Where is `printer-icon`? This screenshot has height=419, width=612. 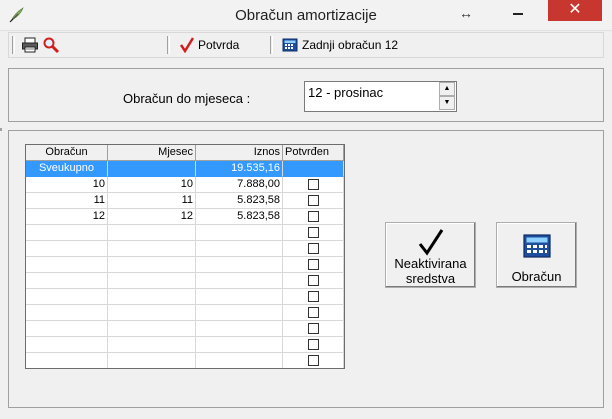
printer-icon is located at coordinates (30, 45).